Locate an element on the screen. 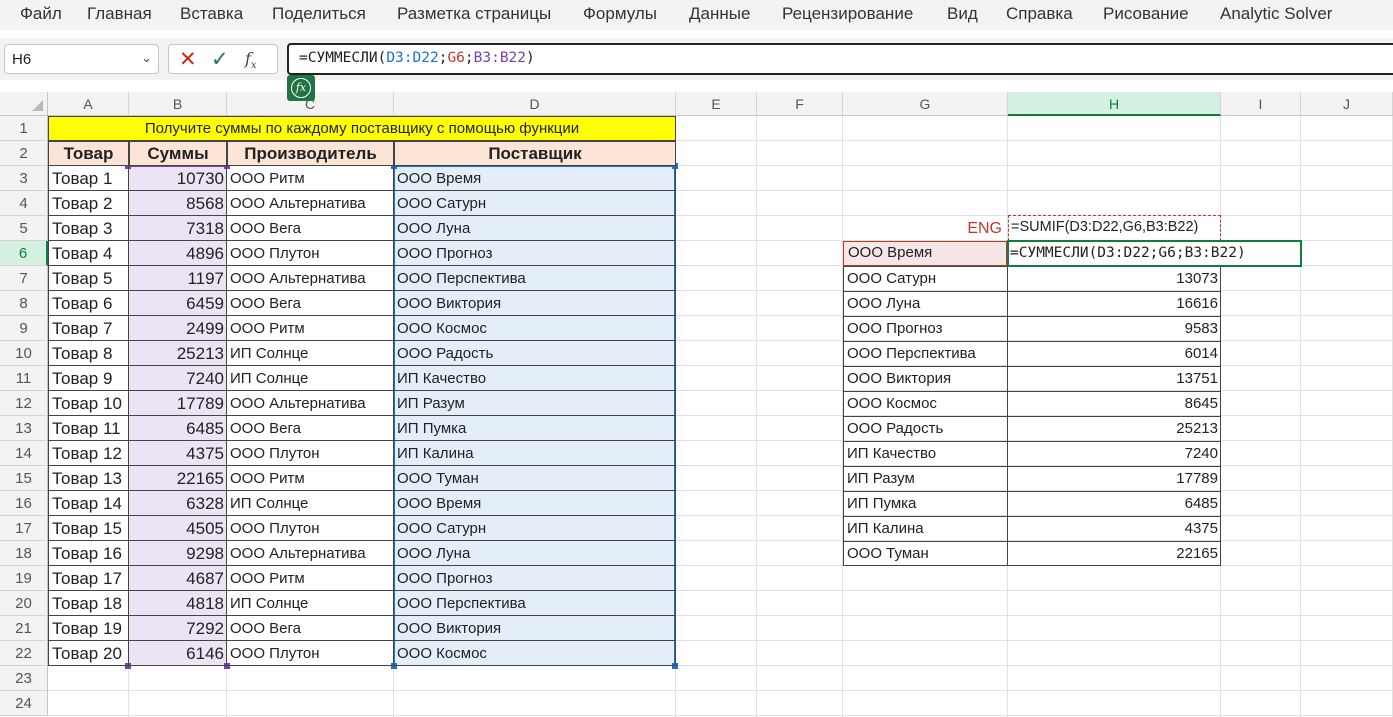 The width and height of the screenshot is (1393, 717). row-header-24: 24 is located at coordinates (24, 703).